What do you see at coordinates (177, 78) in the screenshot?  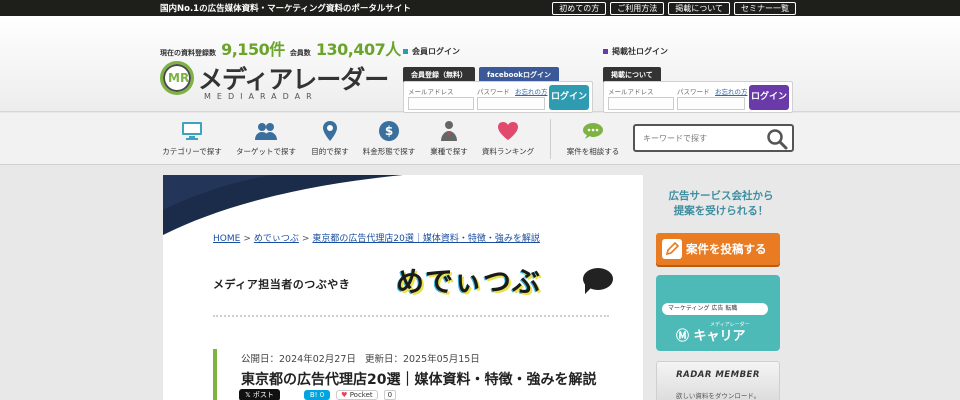 I see `logo-mark-icon: MR` at bounding box center [177, 78].